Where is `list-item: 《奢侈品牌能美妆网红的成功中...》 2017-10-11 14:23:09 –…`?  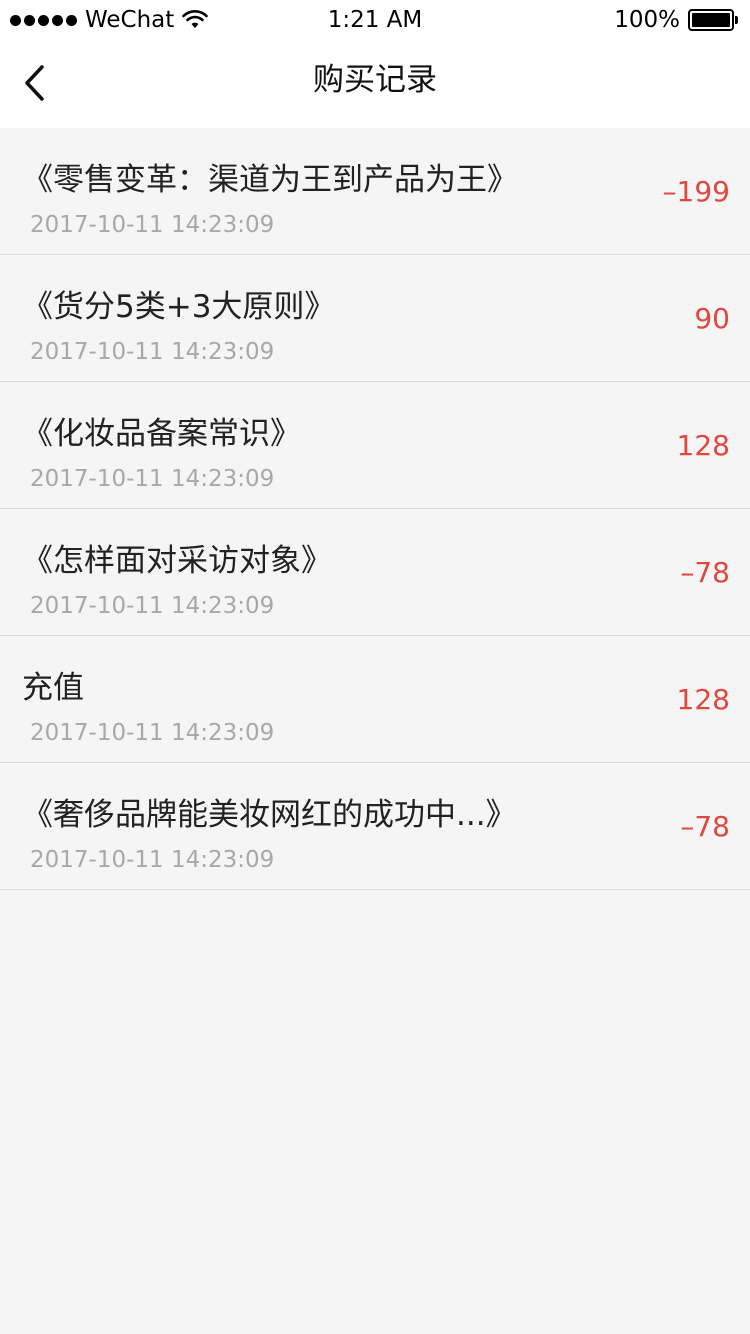
list-item: 《奢侈品牌能美妆网红的成功中...》 2017-10-11 14:23:09 –… is located at coordinates (375, 826).